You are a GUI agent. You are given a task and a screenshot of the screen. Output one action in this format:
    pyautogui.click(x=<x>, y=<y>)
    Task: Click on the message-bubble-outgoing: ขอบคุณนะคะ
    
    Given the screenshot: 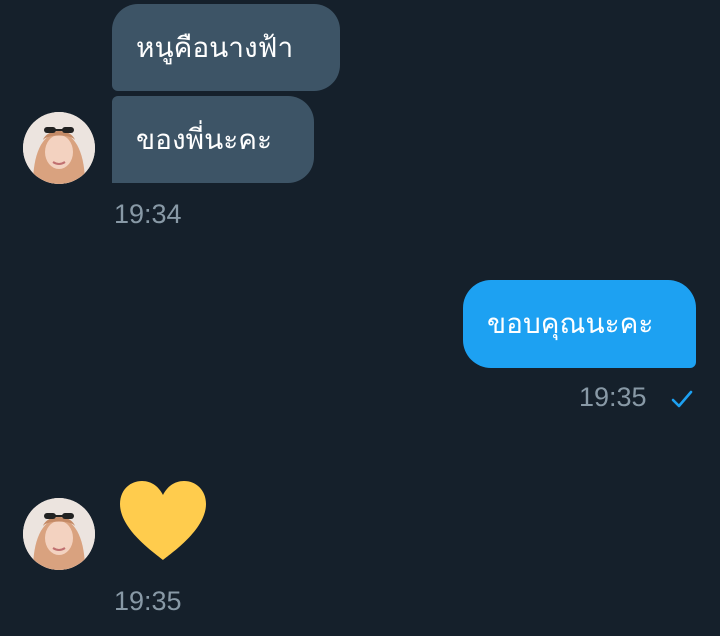 What is the action you would take?
    pyautogui.click(x=579, y=324)
    